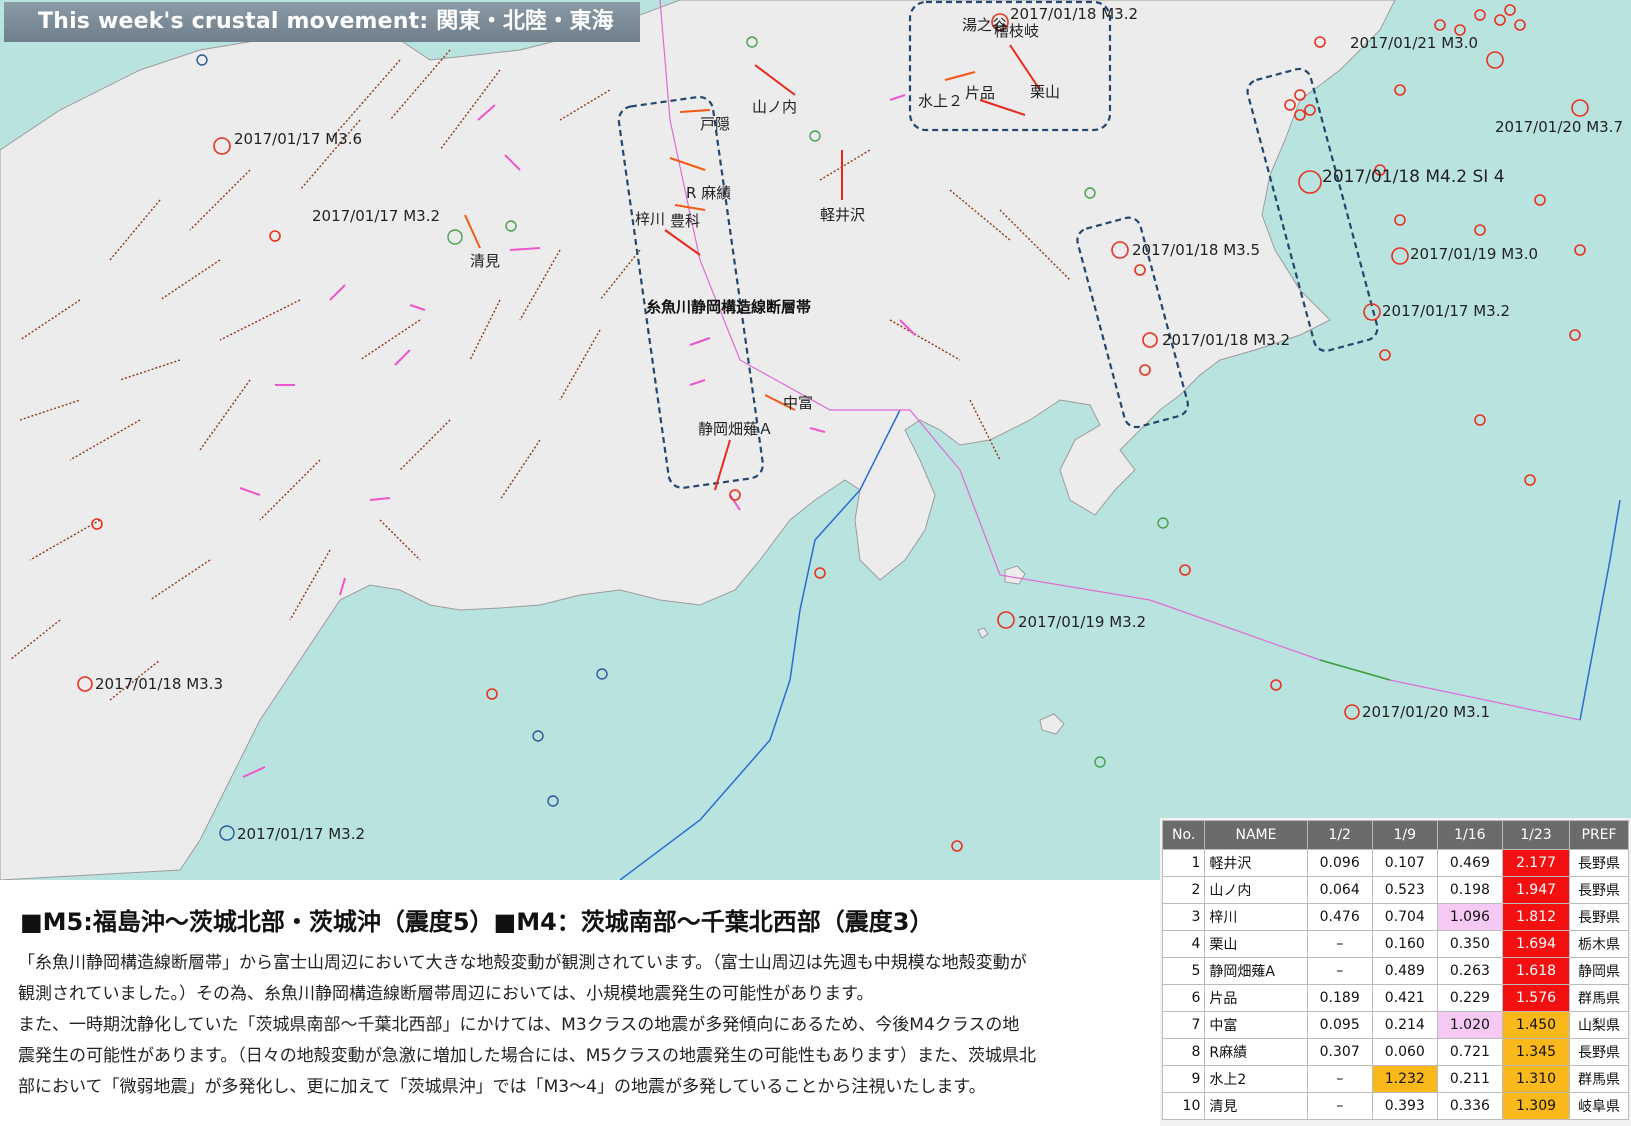  Describe the element at coordinates (1474, 254) in the screenshot. I see `quake-label: 2017/01/19 M3.0` at that location.